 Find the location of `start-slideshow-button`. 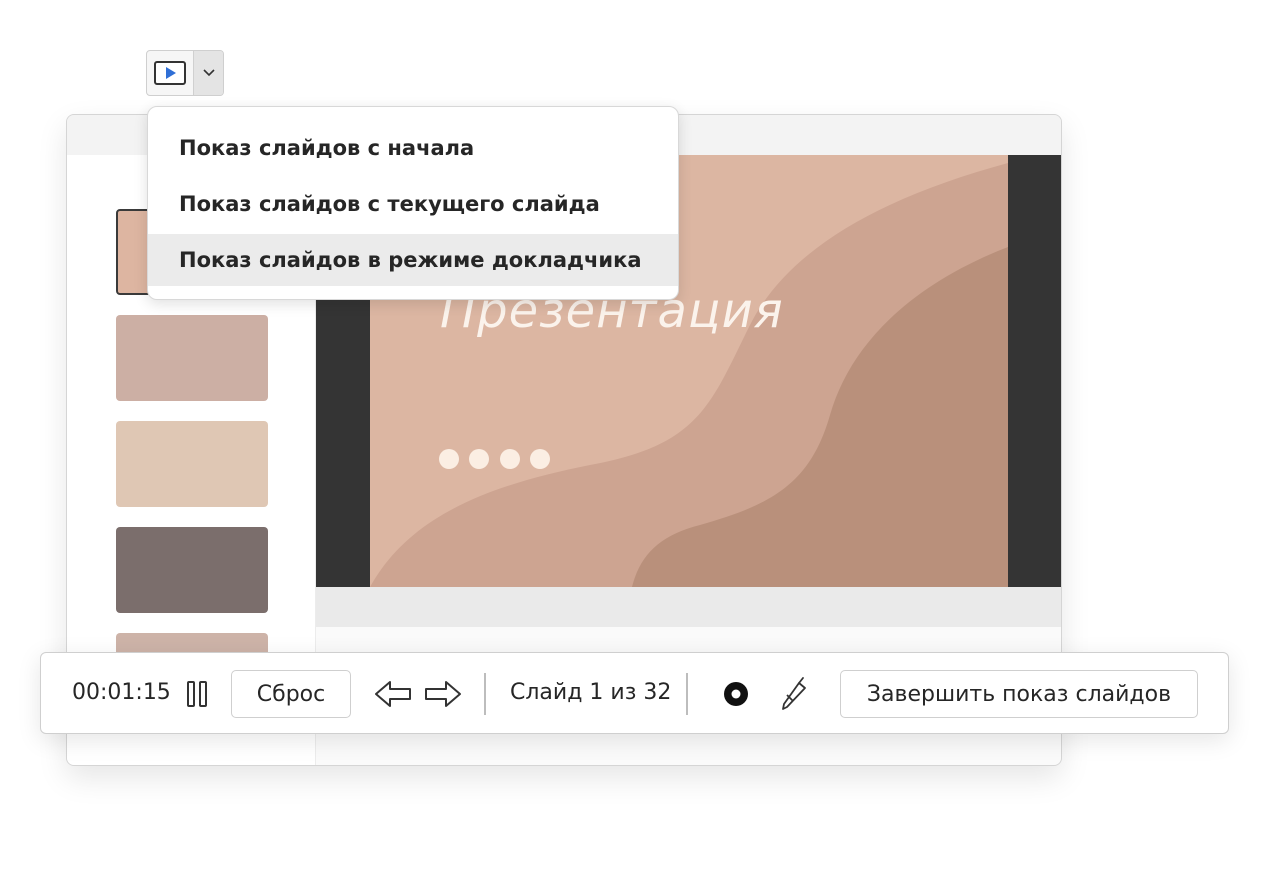

start-slideshow-button is located at coordinates (170, 73).